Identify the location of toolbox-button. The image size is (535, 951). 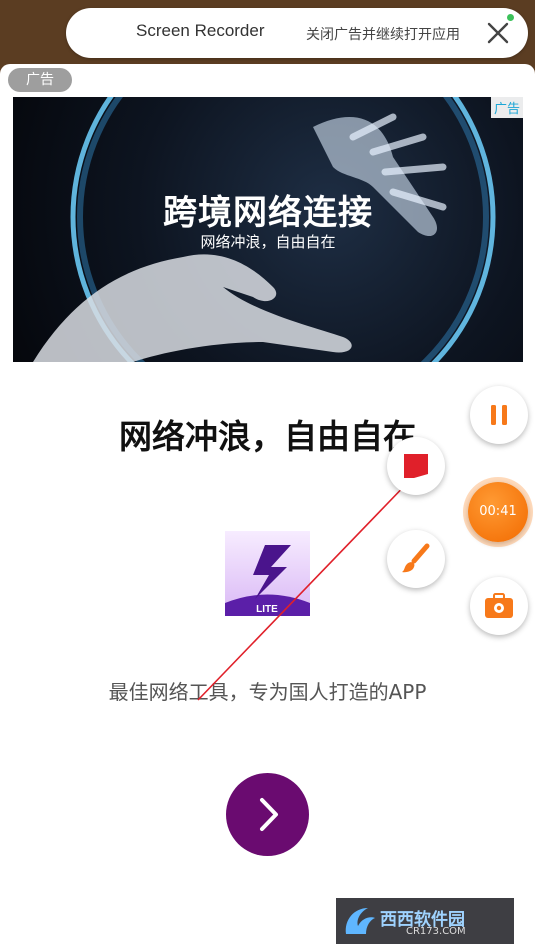
(499, 606).